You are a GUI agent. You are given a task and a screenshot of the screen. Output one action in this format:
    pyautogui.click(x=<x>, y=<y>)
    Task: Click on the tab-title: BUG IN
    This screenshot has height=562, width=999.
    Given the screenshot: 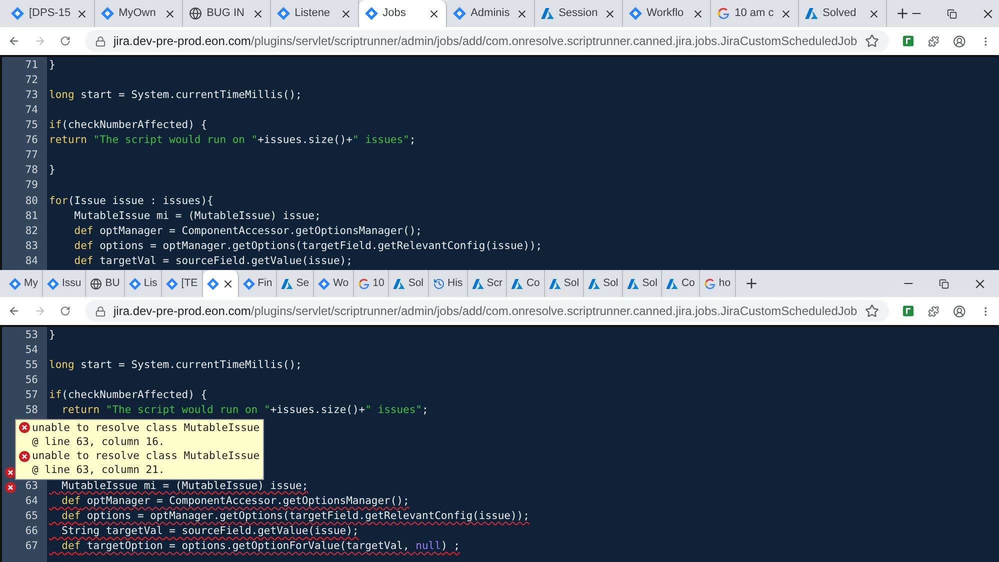 What is the action you would take?
    pyautogui.click(x=226, y=14)
    